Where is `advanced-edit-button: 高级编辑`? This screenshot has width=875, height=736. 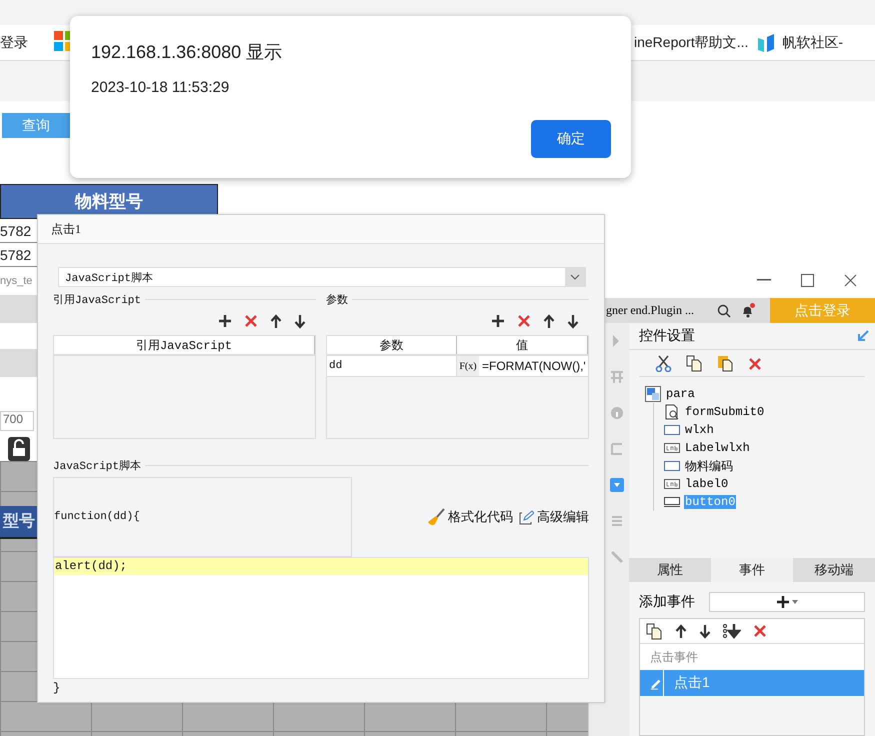
advanced-edit-button: 高级编辑 is located at coordinates (554, 517).